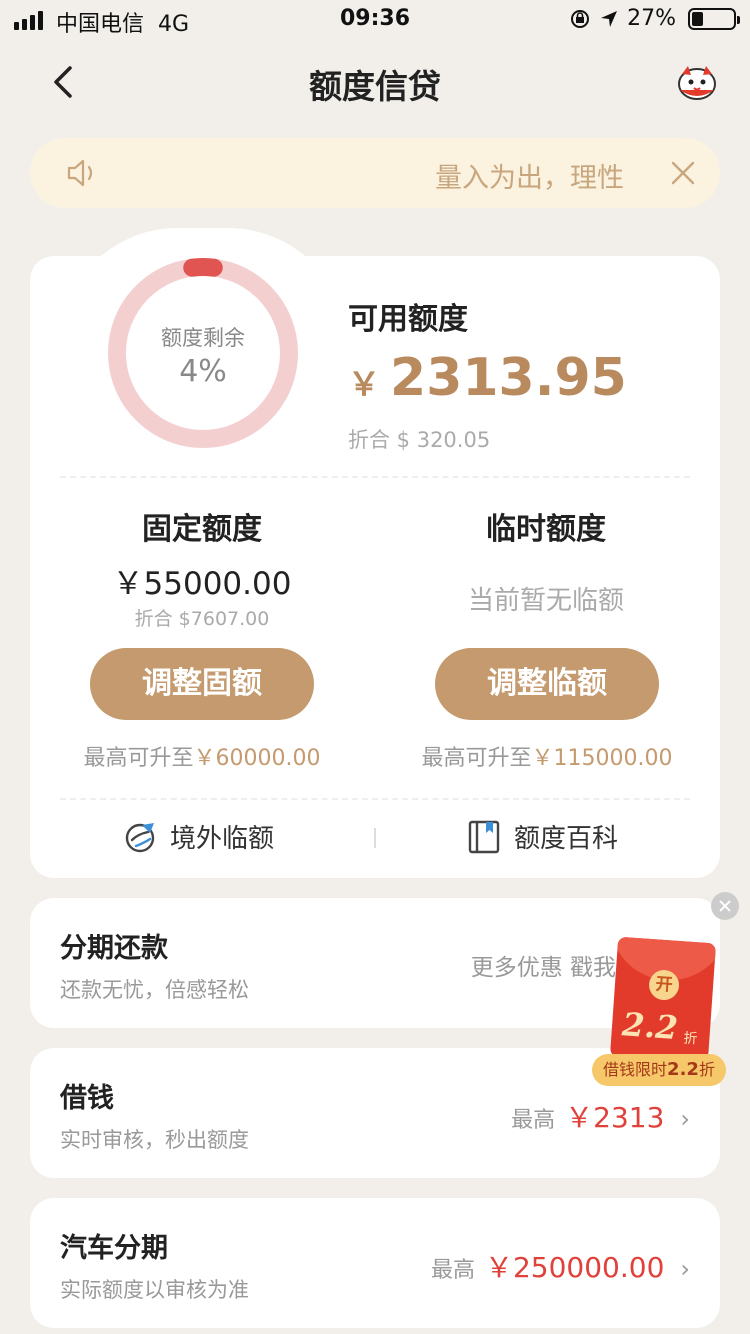  I want to click on battery-percent: 27%, so click(651, 18).